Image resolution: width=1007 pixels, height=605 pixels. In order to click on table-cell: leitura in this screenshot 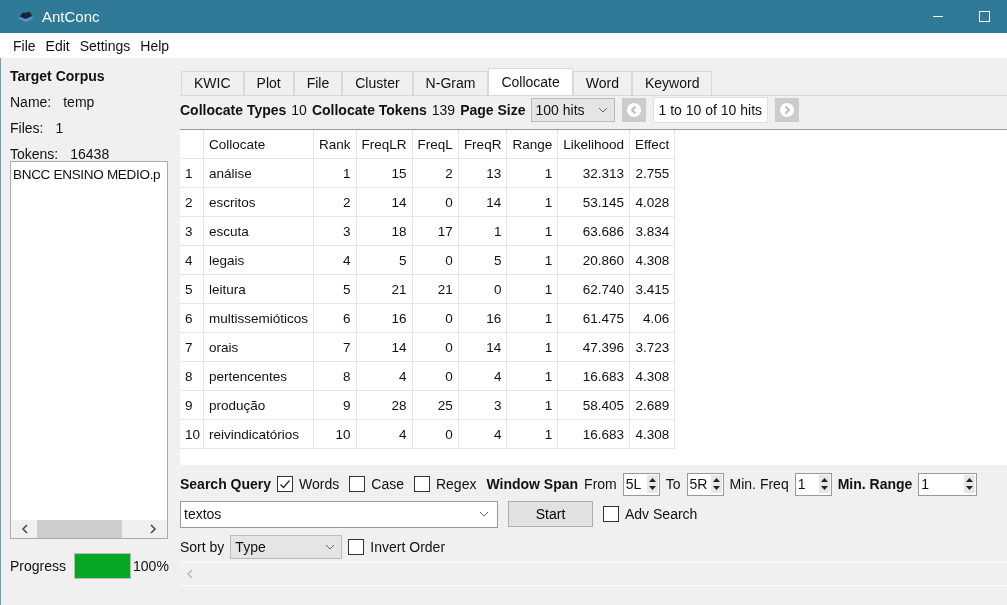, I will do `click(258, 289)`.